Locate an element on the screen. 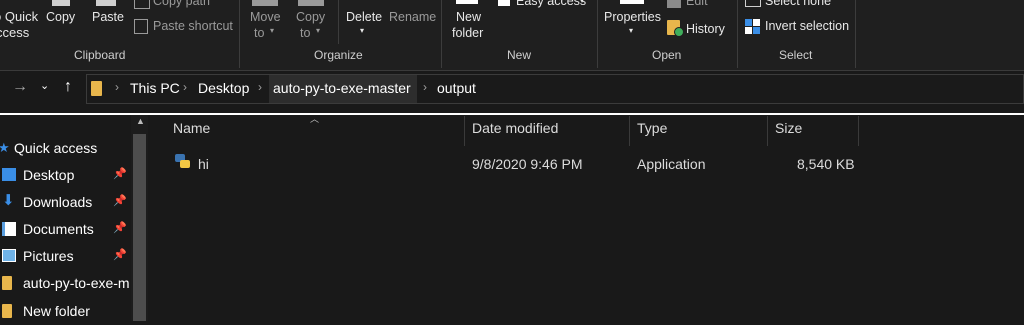 This screenshot has height=325, width=1024. nav-item-desktop: Desktop 📌 is located at coordinates (65, 176).